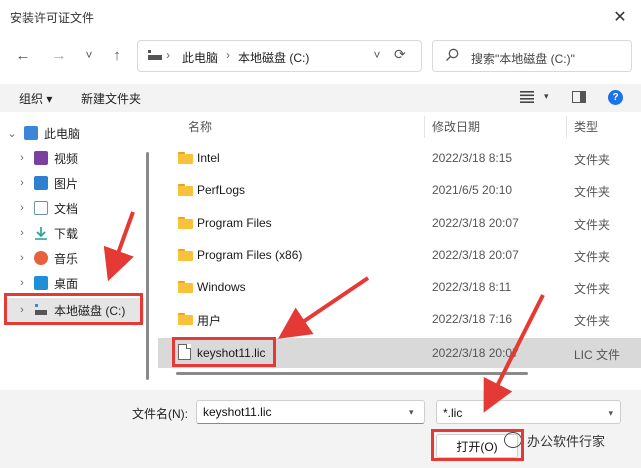 This screenshot has height=468, width=641. Describe the element at coordinates (41, 208) in the screenshot. I see `document-icon` at that location.